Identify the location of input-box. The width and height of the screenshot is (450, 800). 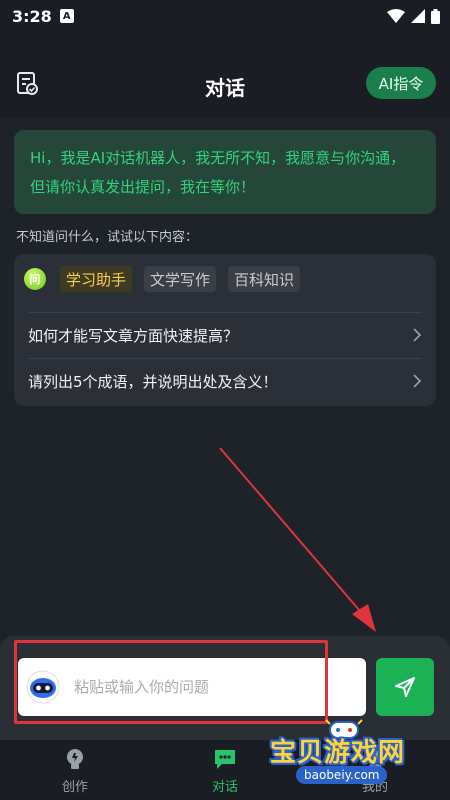
(192, 687).